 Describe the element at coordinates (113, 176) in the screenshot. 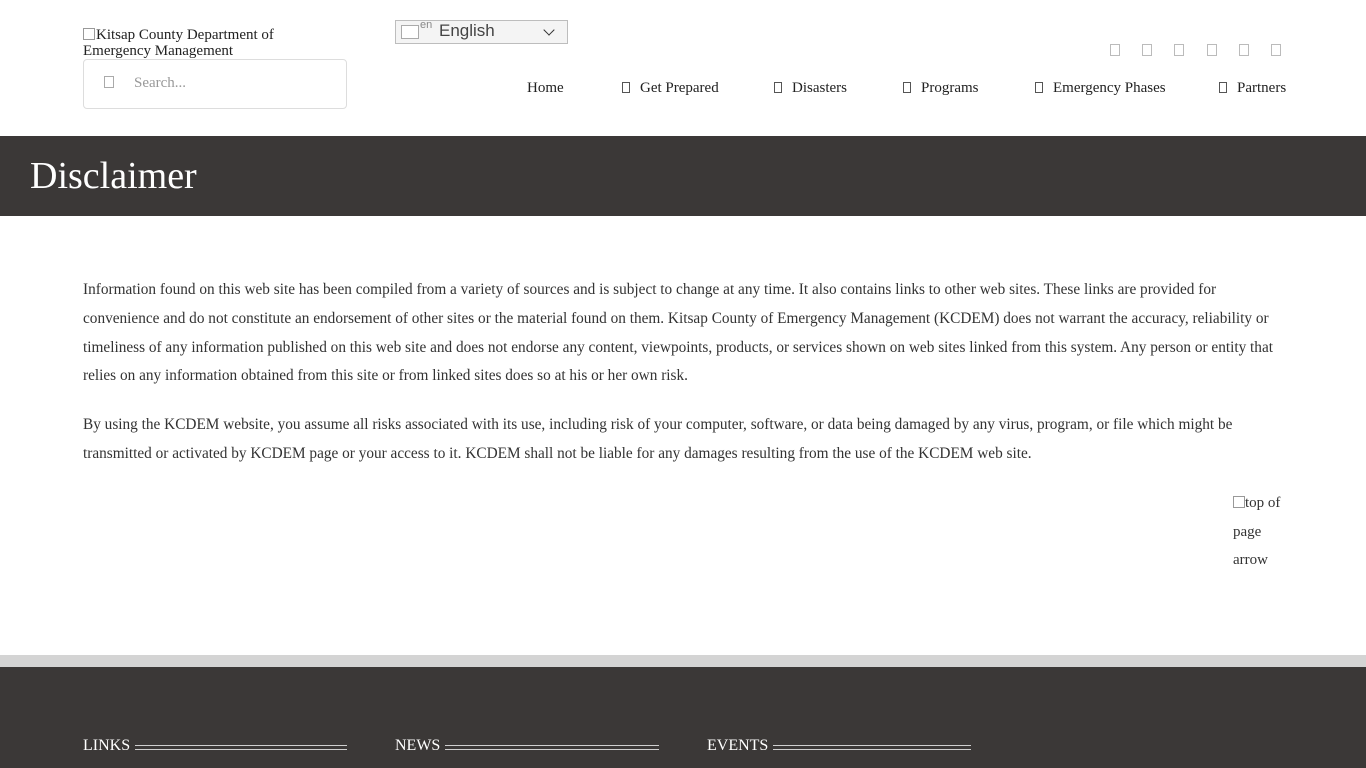

I see `page-title: Disclaimer` at that location.